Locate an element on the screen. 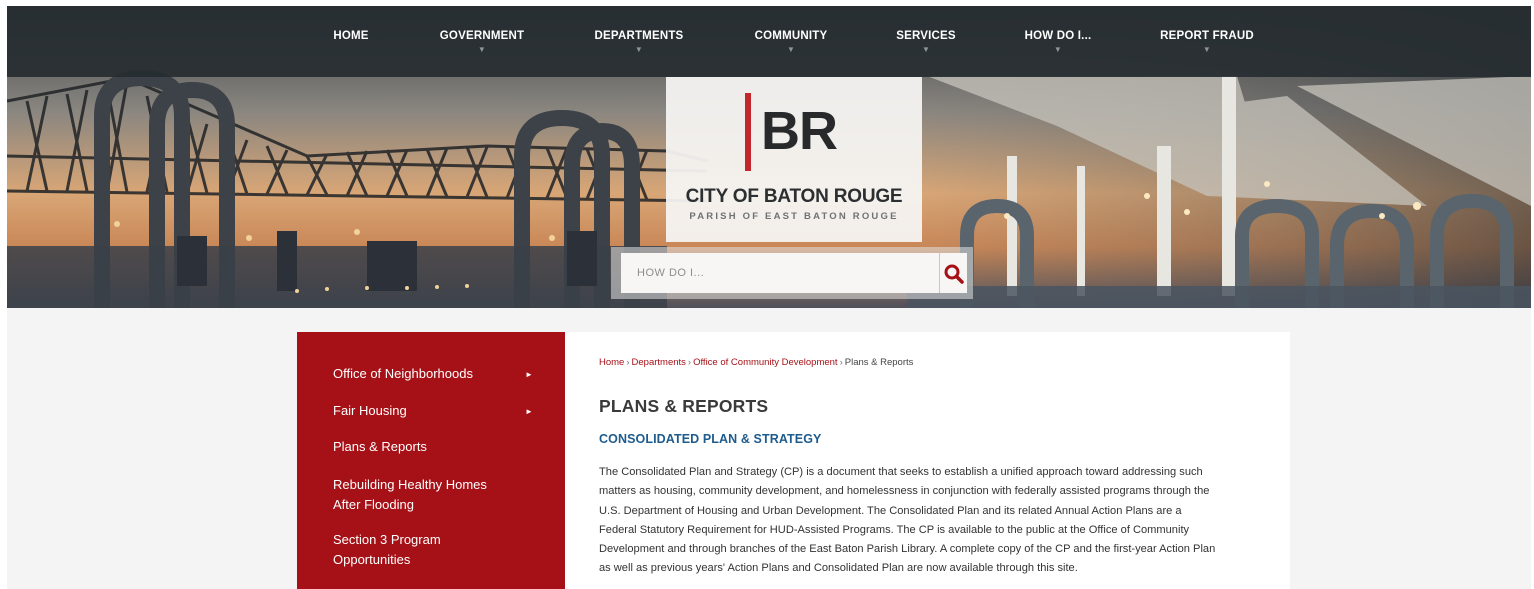 The image size is (1534, 589). sidebar-item-fair-housing: Fair Housing is located at coordinates (370, 411).